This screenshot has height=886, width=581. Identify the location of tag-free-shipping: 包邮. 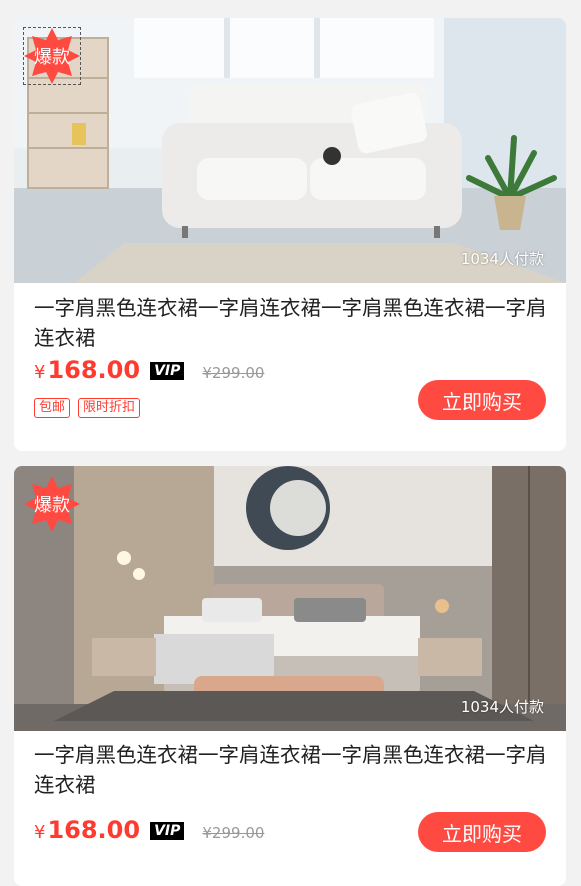
(52, 408).